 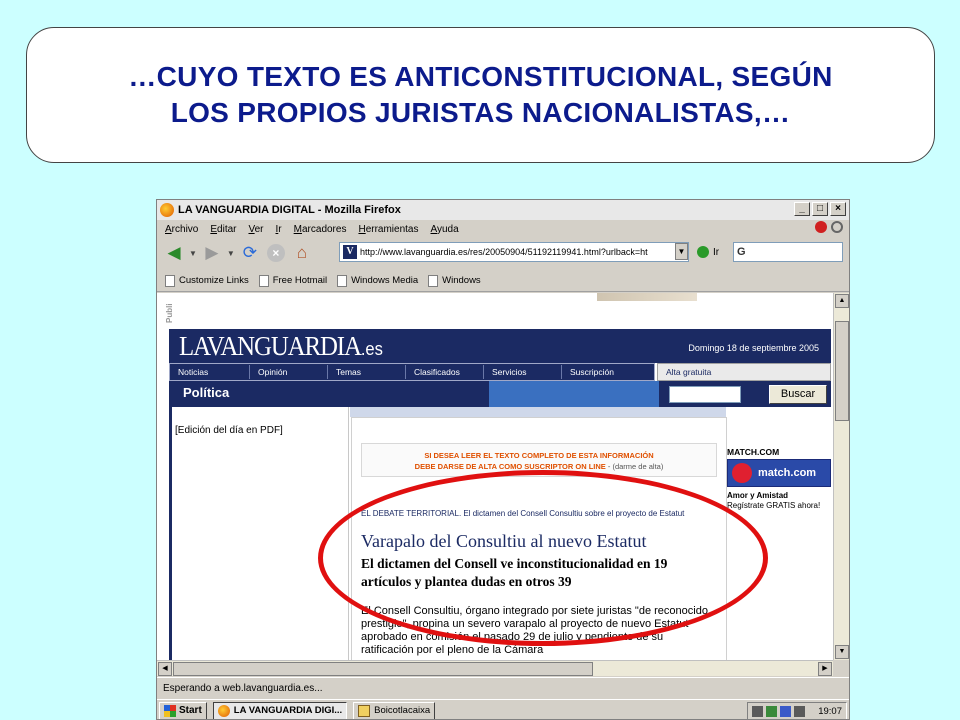 I want to click on go-label: Ir, so click(x=716, y=252).